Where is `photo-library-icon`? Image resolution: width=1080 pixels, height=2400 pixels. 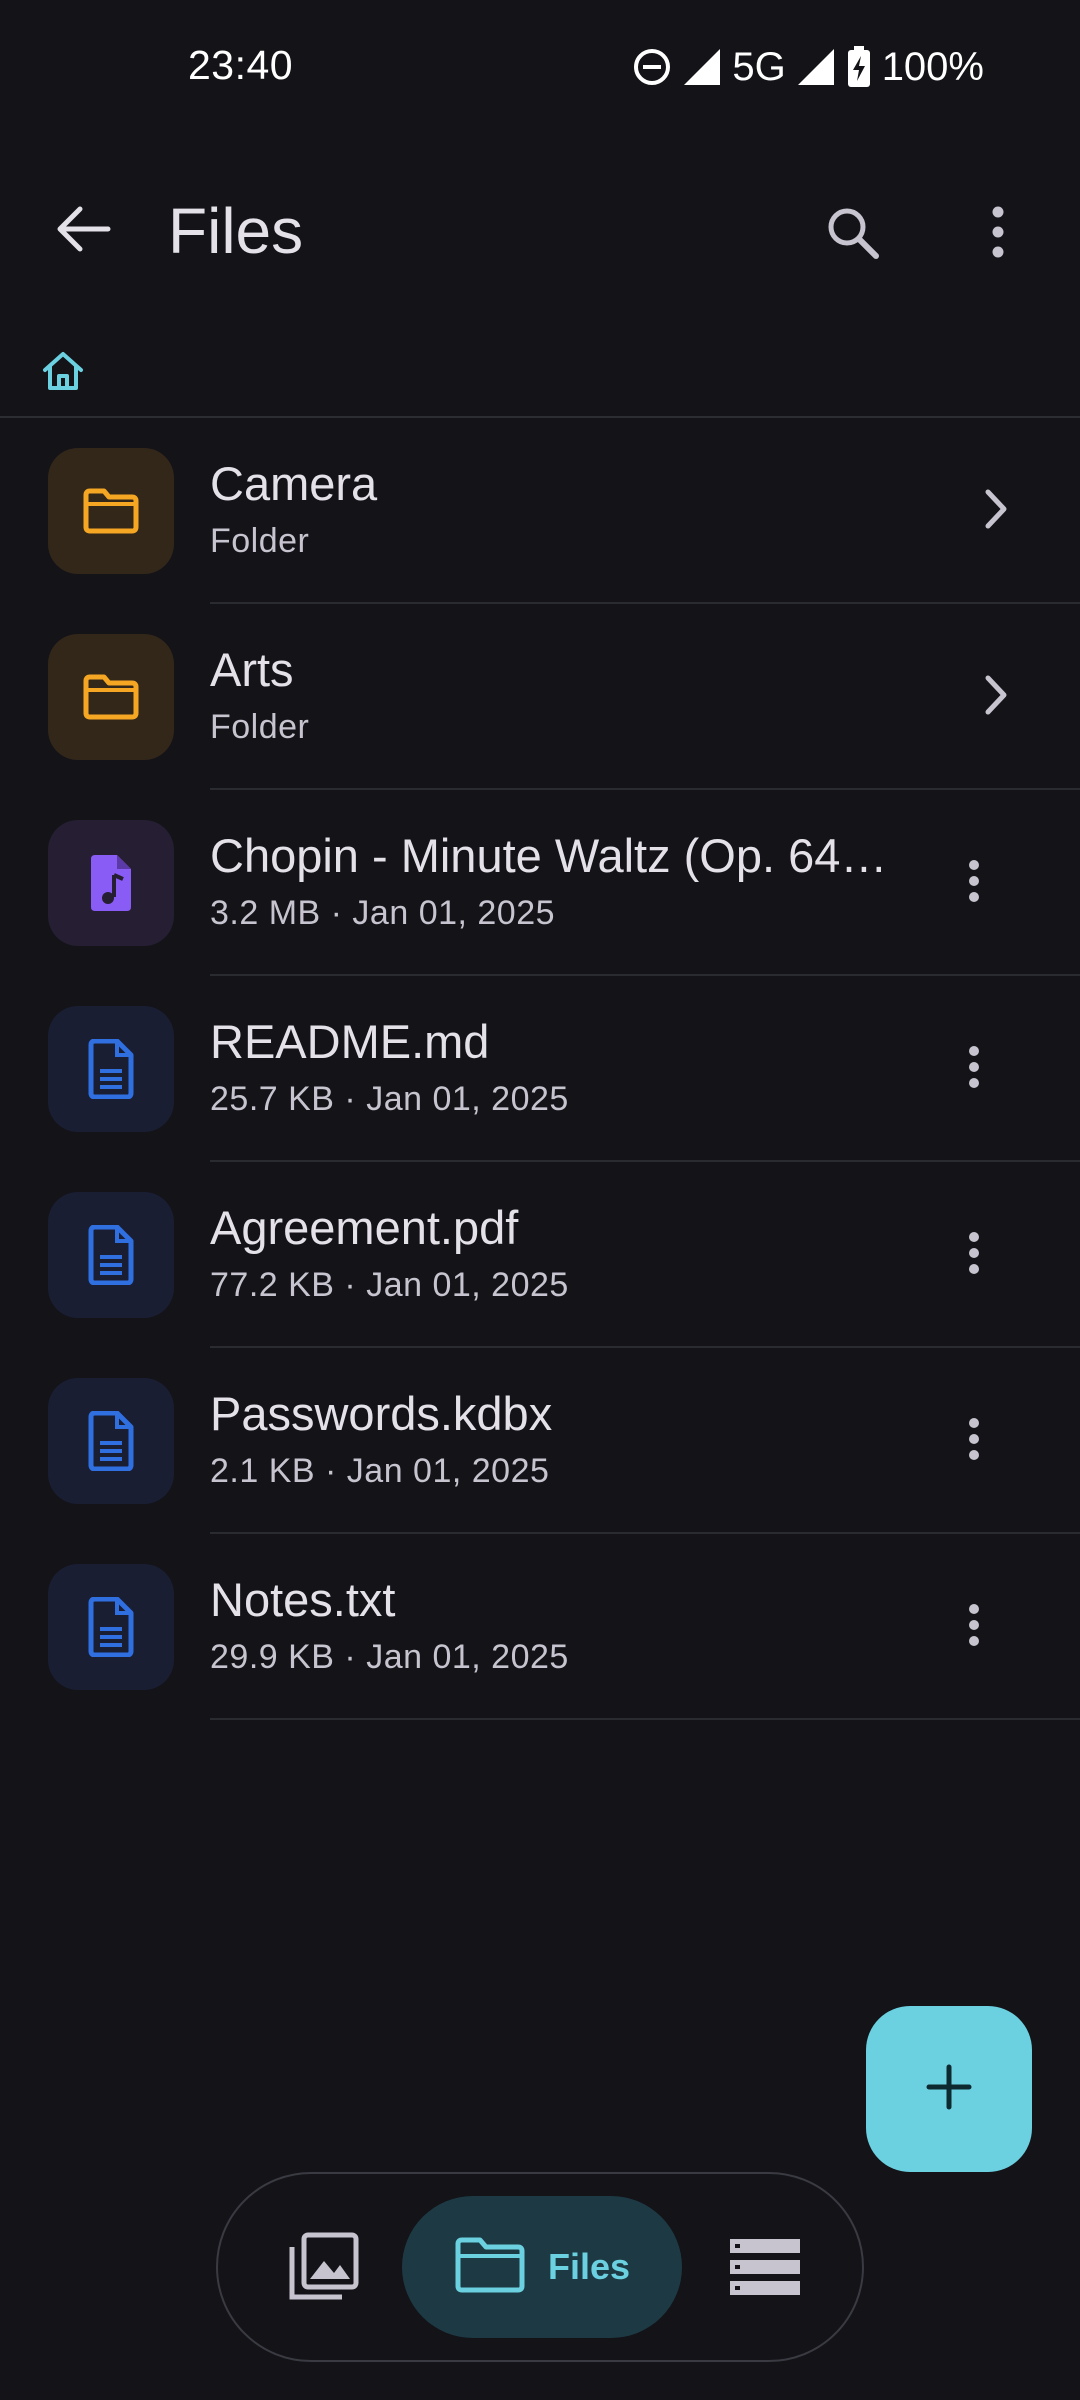 photo-library-icon is located at coordinates (323, 2269).